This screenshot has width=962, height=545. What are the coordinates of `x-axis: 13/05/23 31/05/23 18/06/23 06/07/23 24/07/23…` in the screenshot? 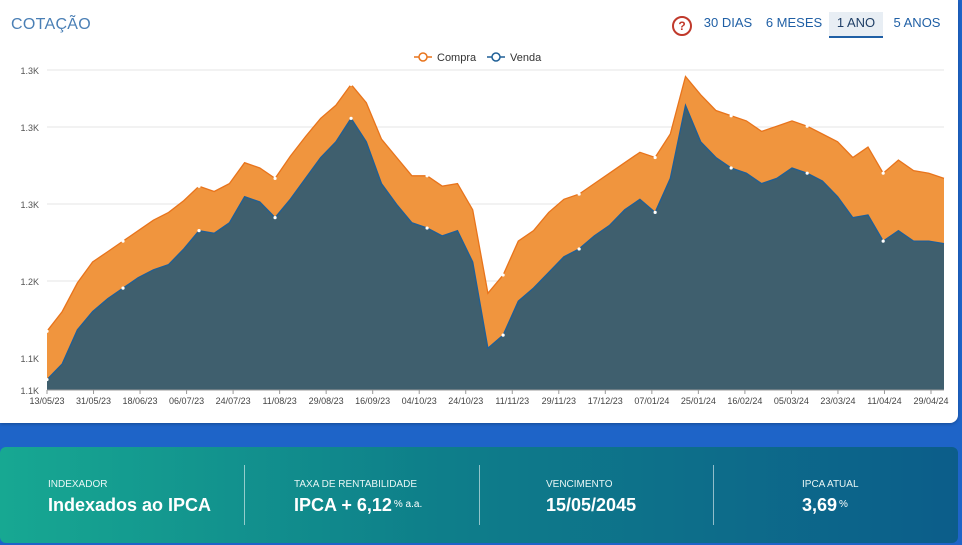 It's located at (489, 397).